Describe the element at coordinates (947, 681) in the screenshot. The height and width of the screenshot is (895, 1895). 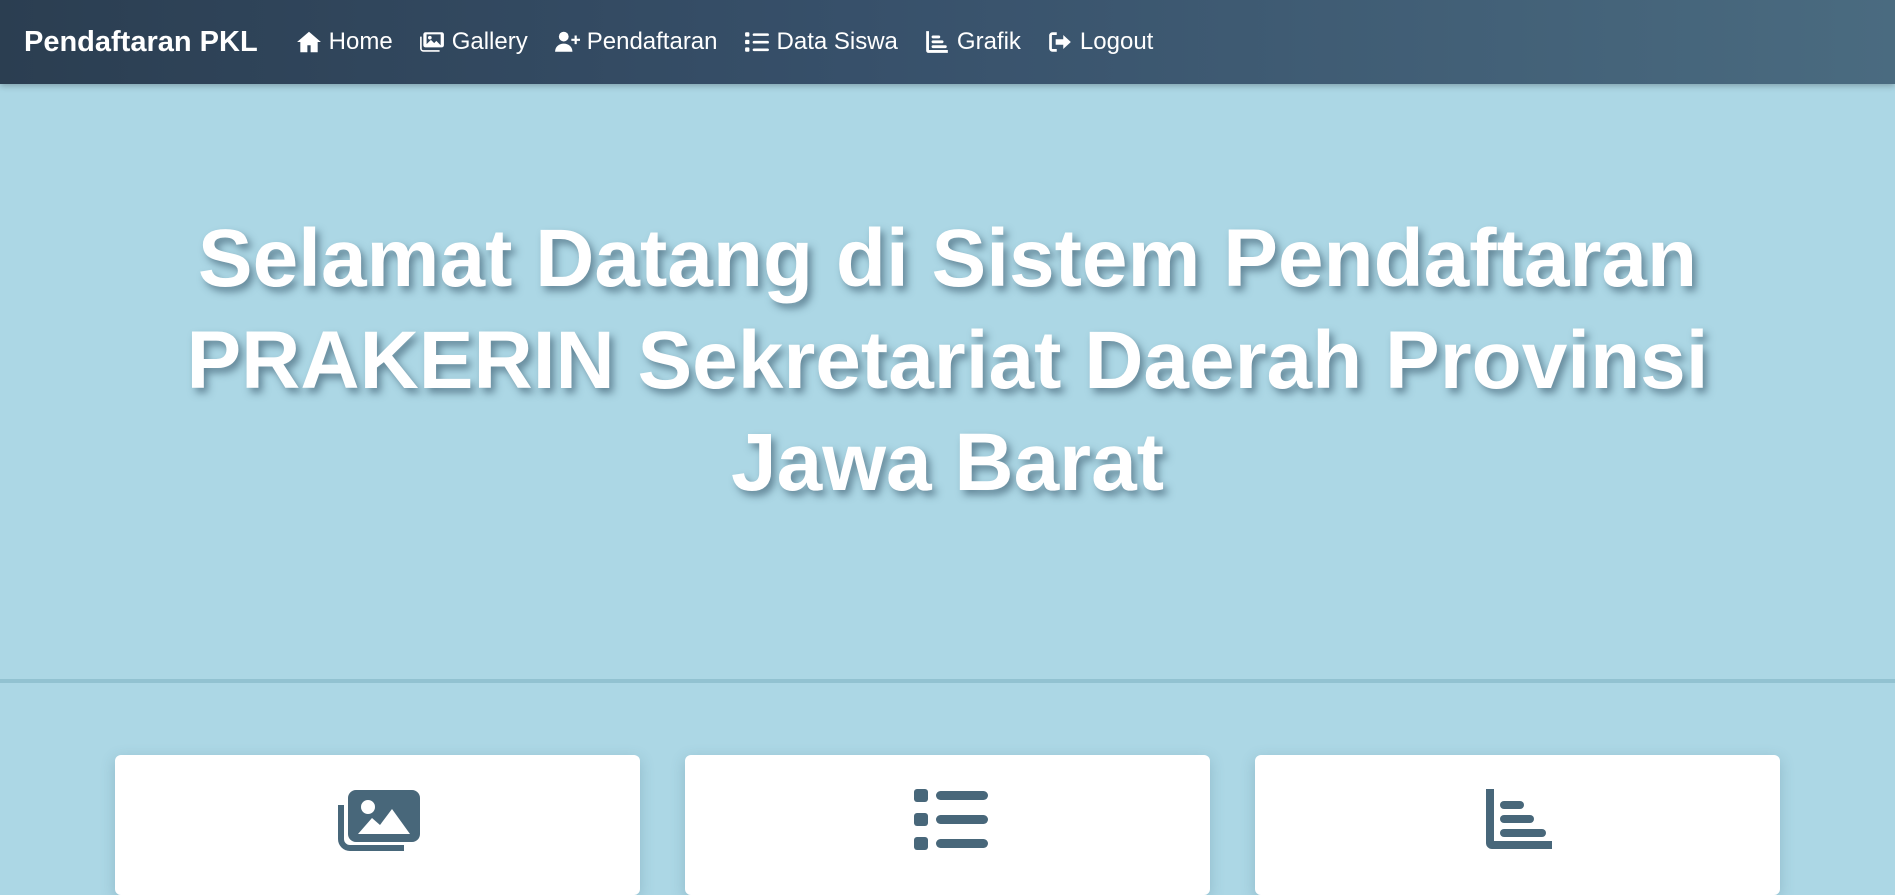
I see `section-divider` at that location.